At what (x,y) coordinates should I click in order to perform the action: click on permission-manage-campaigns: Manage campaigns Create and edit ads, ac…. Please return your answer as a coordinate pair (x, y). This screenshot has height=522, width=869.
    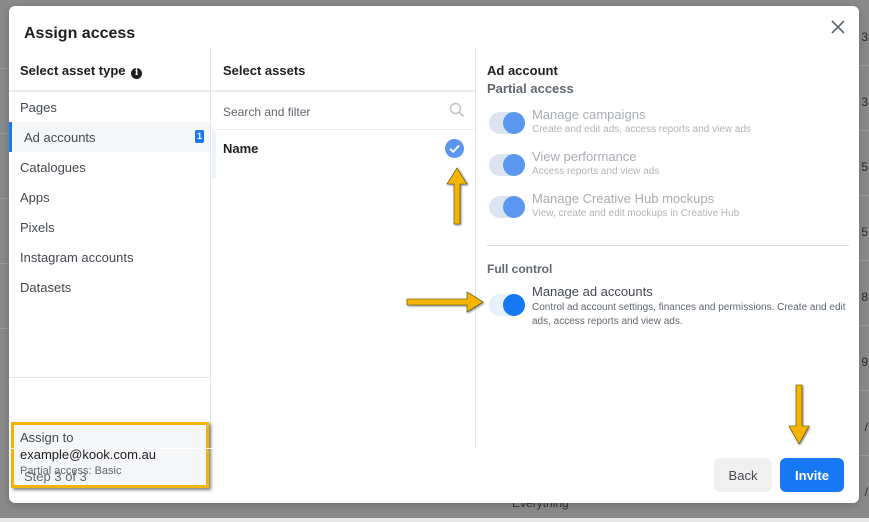
    Looking at the image, I should click on (669, 125).